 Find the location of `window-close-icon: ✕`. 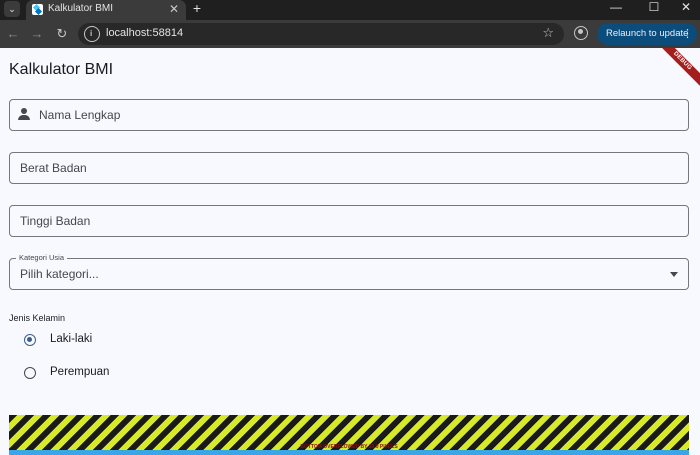

window-close-icon: ✕ is located at coordinates (686, 8).